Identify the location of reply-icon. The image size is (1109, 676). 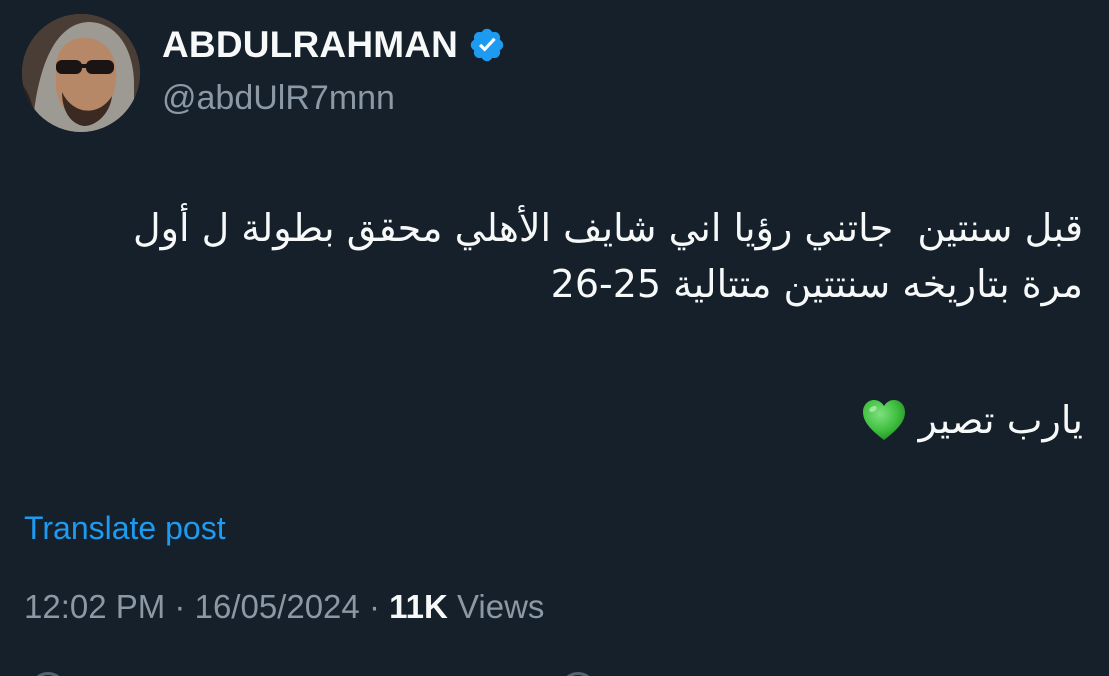
(48, 674).